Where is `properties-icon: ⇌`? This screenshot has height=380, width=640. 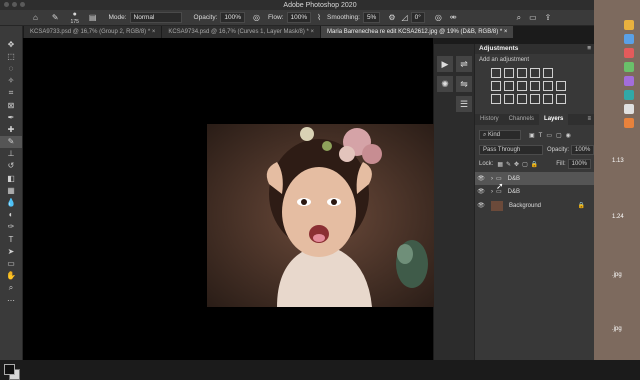 properties-icon: ⇌ is located at coordinates (464, 64).